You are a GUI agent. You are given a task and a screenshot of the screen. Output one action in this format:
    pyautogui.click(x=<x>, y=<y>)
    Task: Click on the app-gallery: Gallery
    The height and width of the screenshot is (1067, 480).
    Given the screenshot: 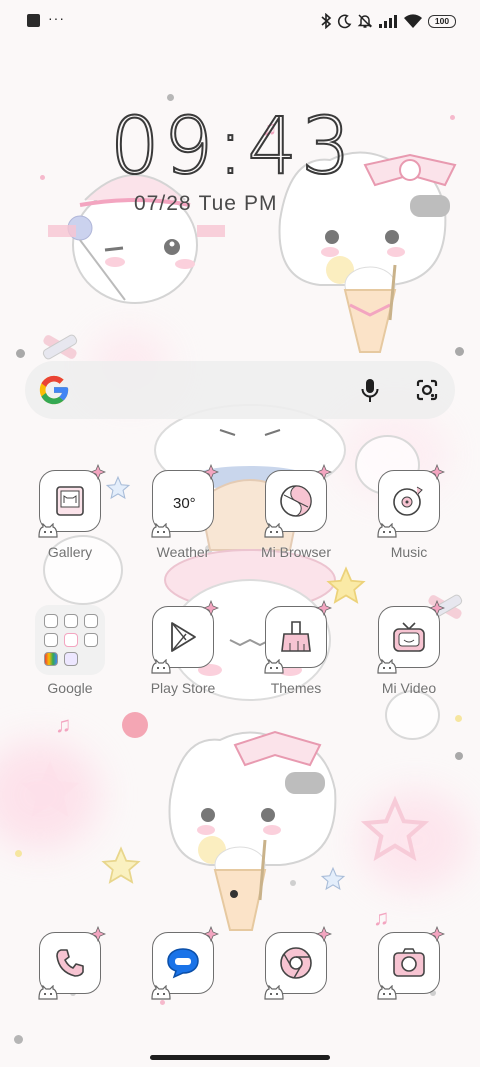 What is the action you would take?
    pyautogui.click(x=70, y=512)
    